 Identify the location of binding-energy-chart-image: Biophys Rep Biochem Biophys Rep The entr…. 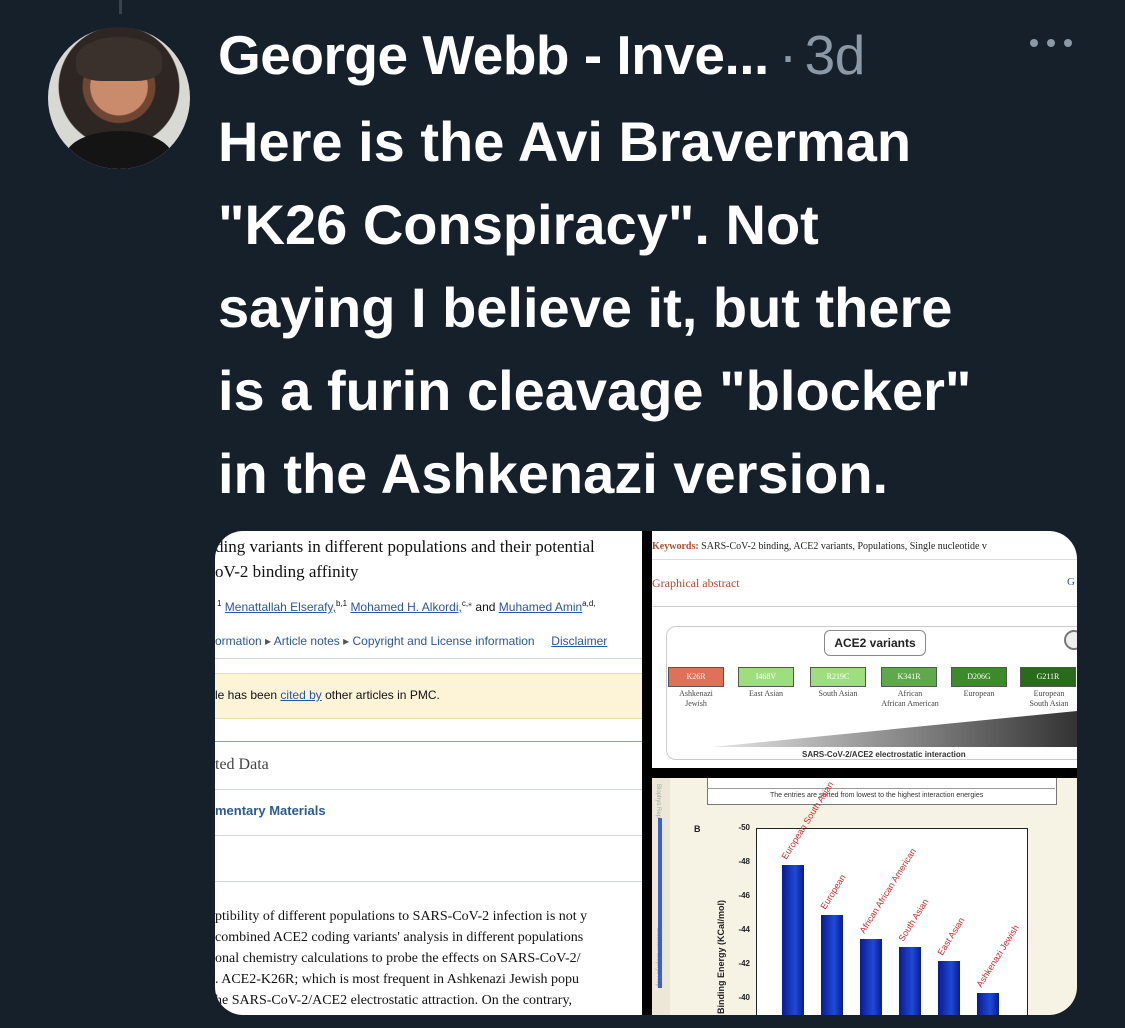
(864, 896).